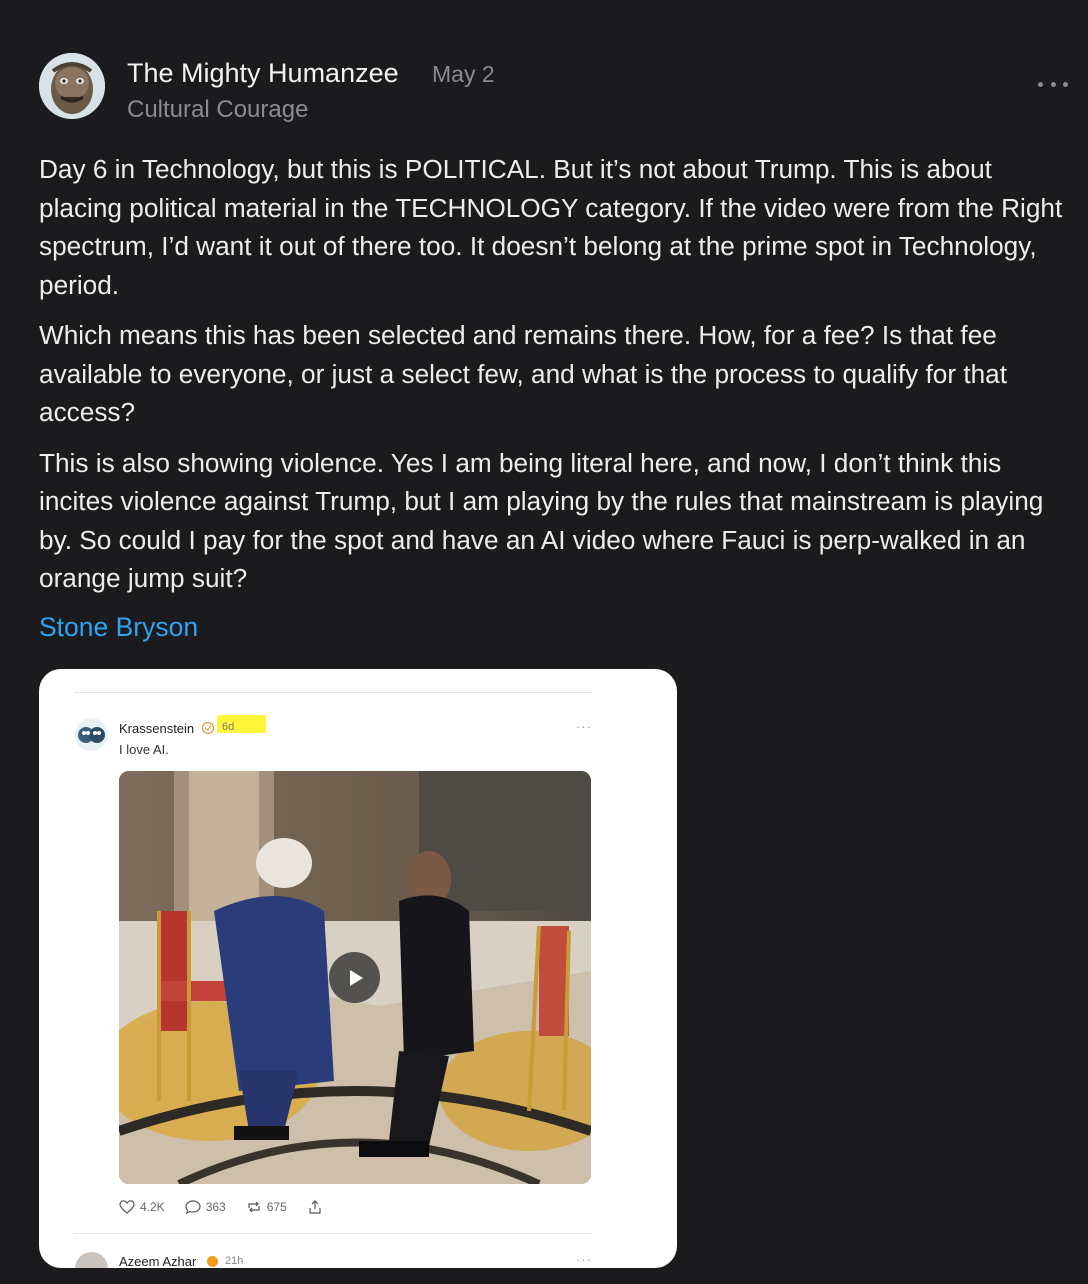 The height and width of the screenshot is (1284, 1088). Describe the element at coordinates (217, 110) in the screenshot. I see `publication-name: Cultural Courage` at that location.